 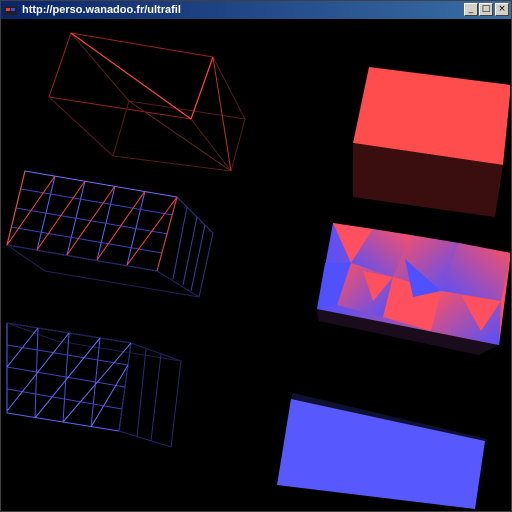 I want to click on maximize-button: □, so click(x=486, y=9).